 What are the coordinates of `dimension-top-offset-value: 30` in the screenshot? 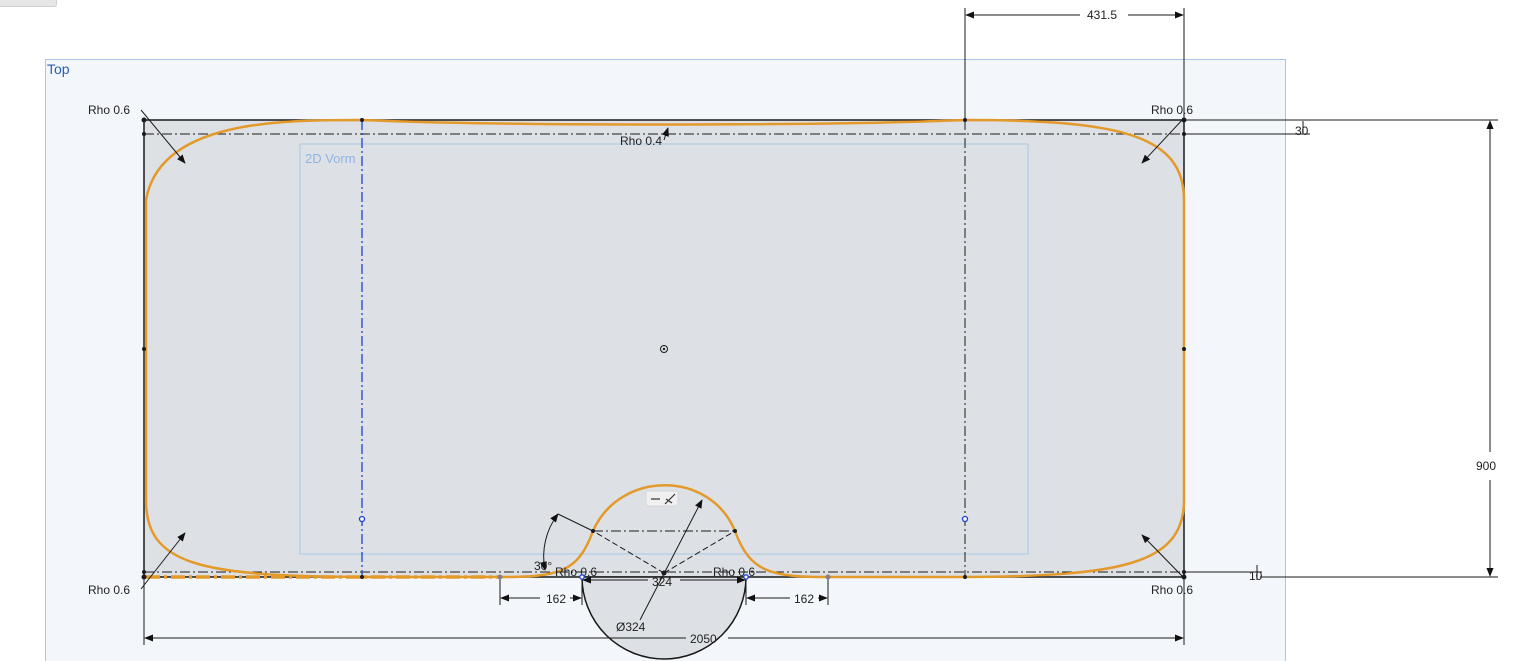 It's located at (1302, 131).